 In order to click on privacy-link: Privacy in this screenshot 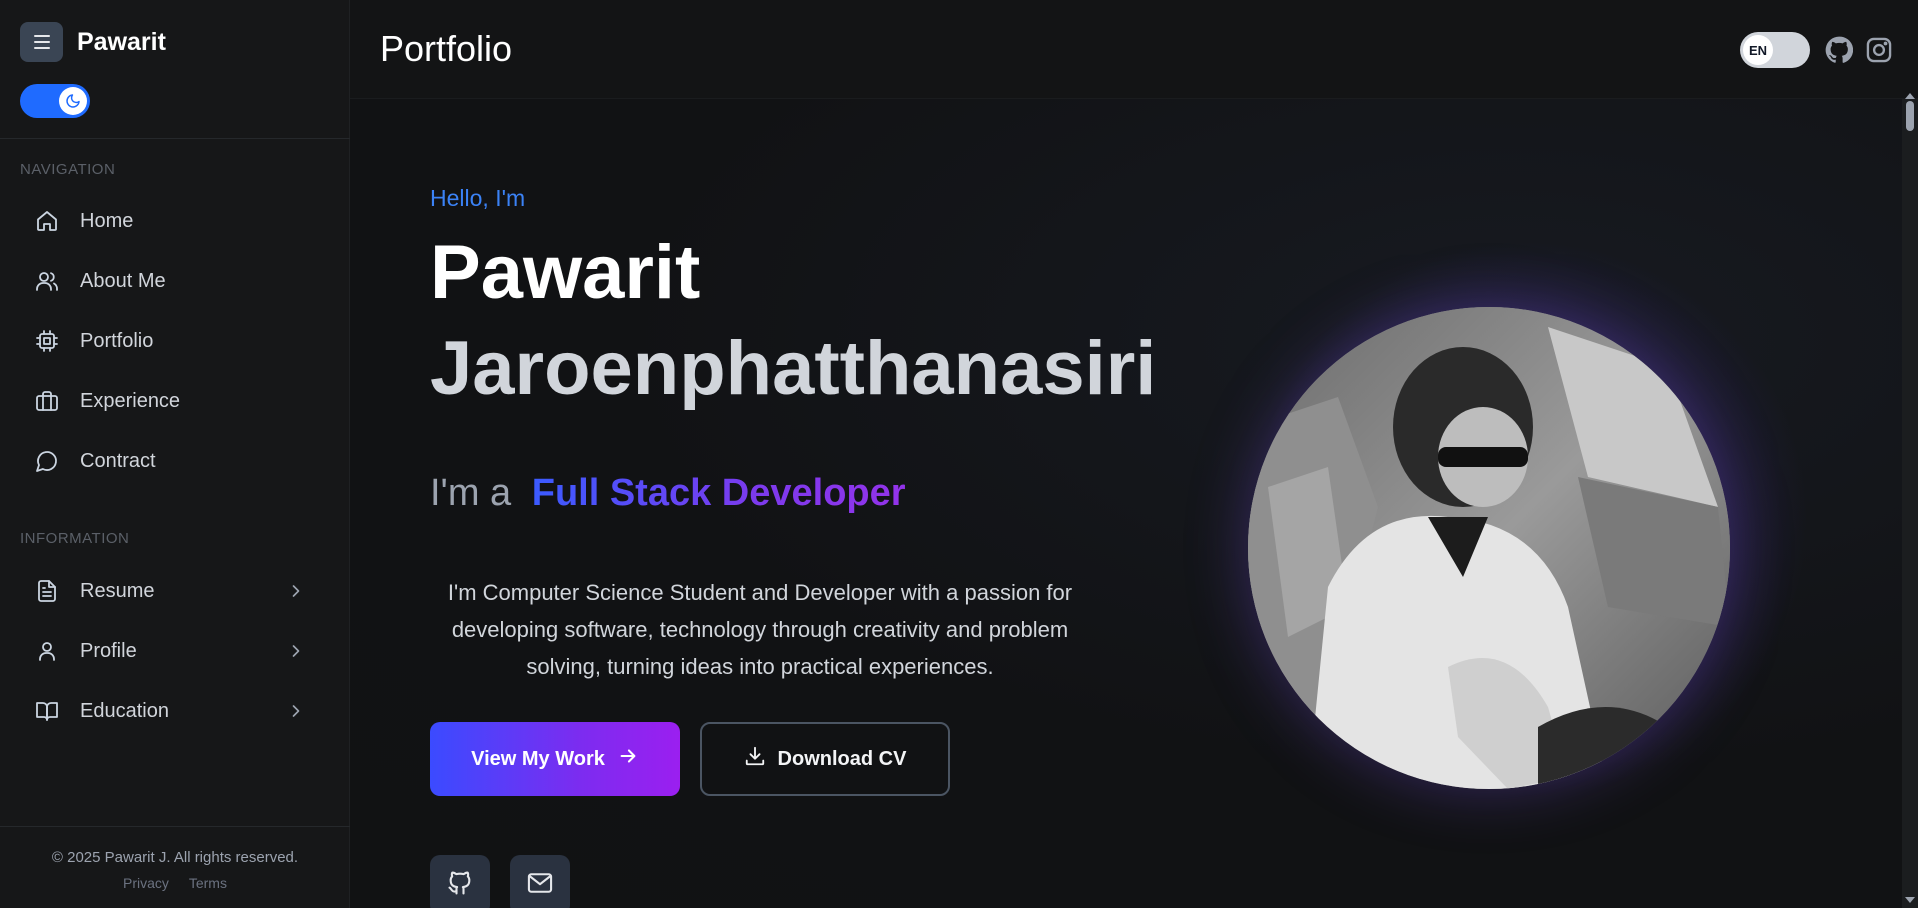, I will do `click(146, 883)`.